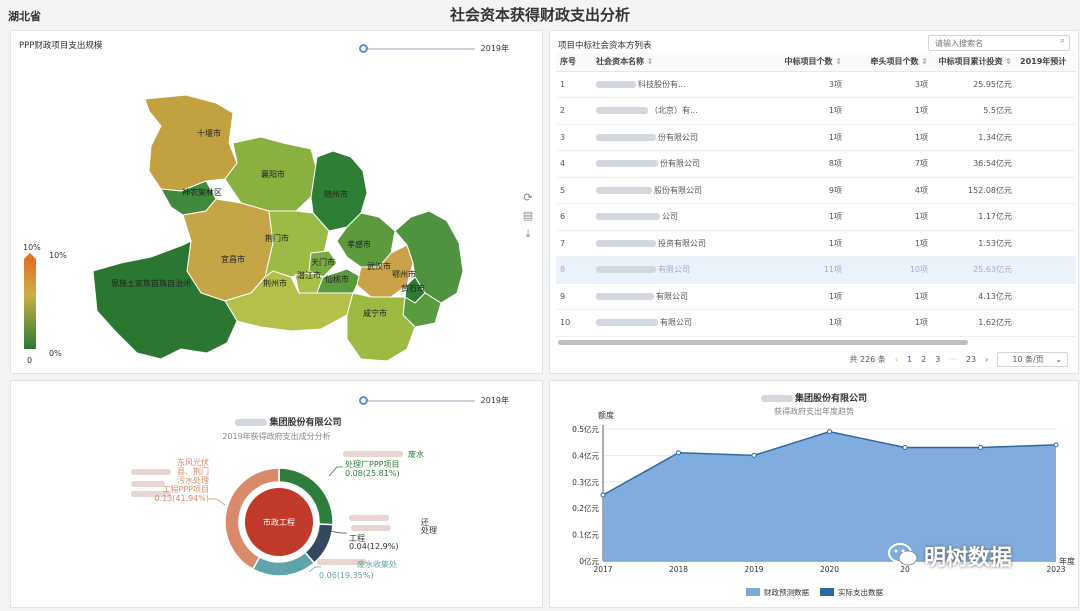  What do you see at coordinates (999, 43) in the screenshot?
I see `search-input` at bounding box center [999, 43].